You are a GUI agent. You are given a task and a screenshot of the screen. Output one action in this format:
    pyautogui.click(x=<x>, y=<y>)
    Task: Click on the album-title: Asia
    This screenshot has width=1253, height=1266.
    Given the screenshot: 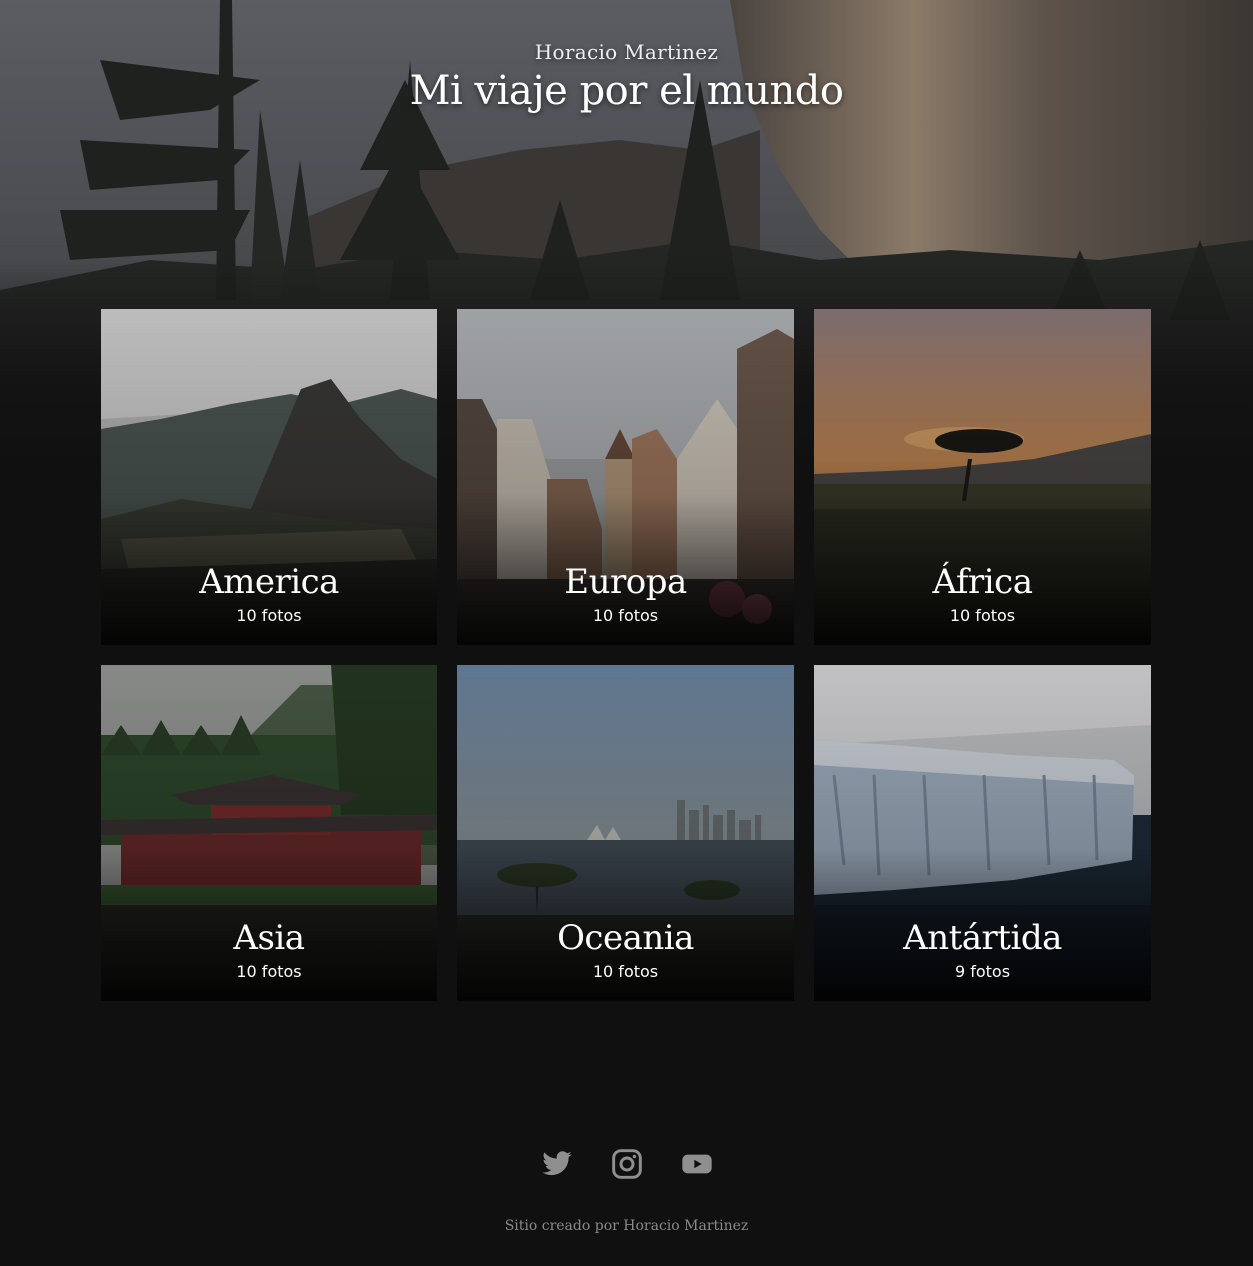 What is the action you would take?
    pyautogui.click(x=269, y=938)
    